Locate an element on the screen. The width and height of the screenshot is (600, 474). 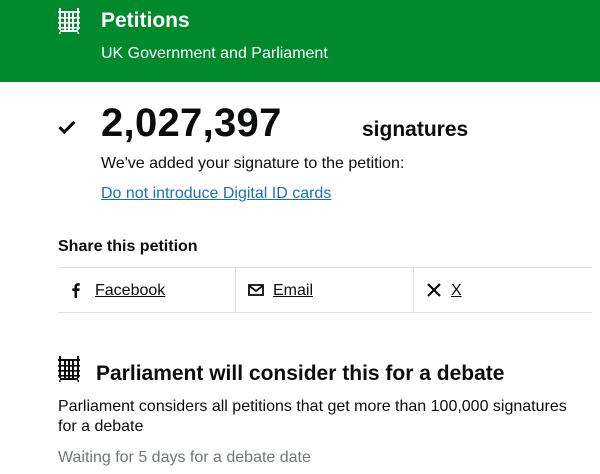
share-heading: Share this petition is located at coordinates (128, 246).